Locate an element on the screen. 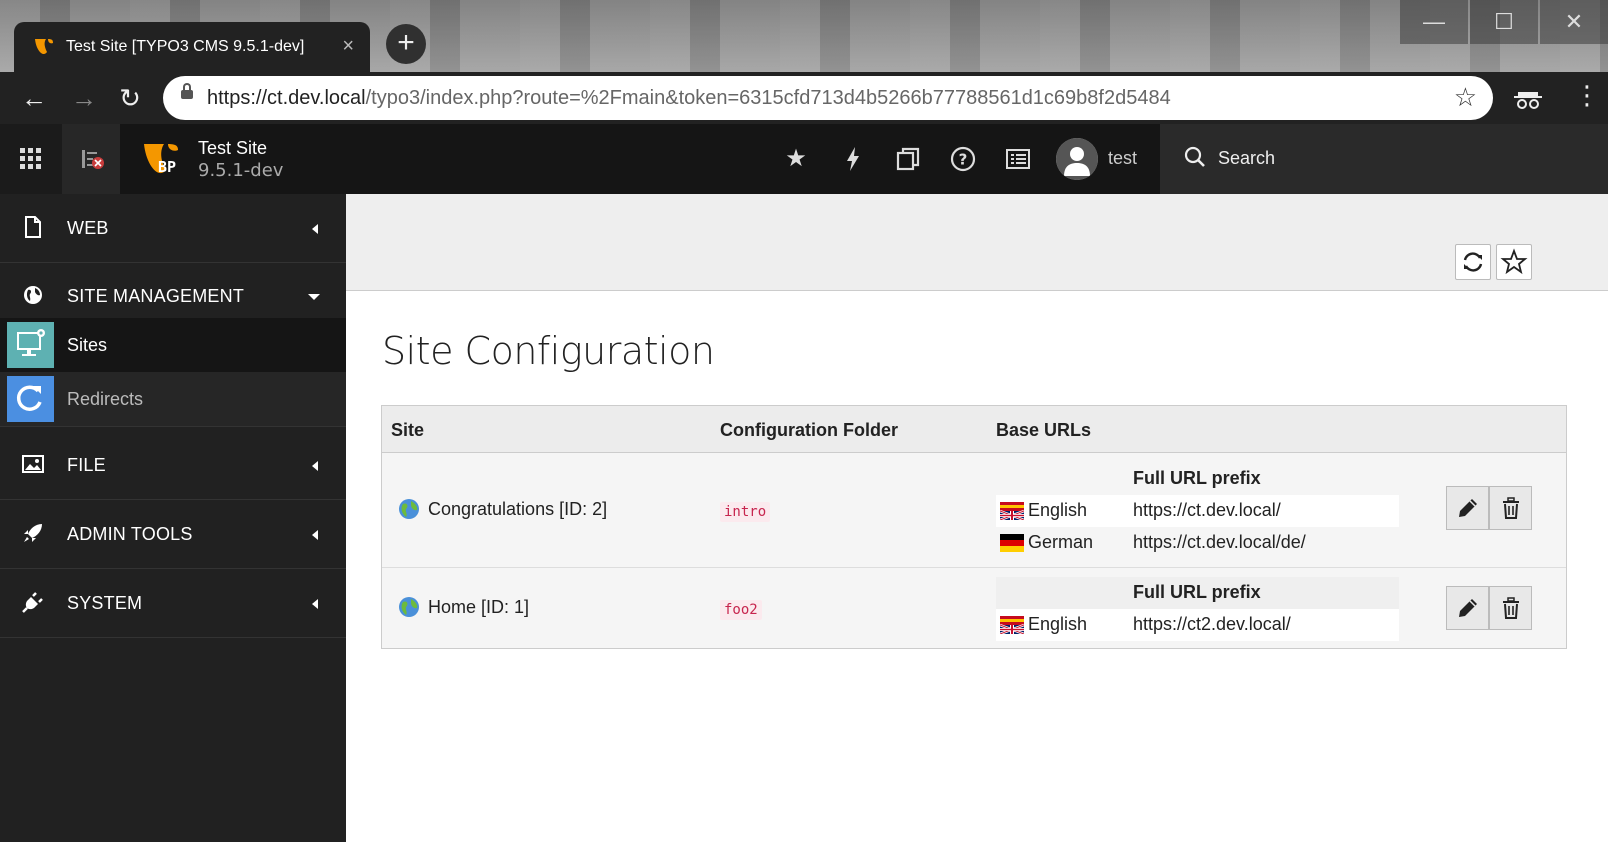 Image resolution: width=1608 pixels, height=842 pixels. column-header-folder: Configuration Folder is located at coordinates (809, 430).